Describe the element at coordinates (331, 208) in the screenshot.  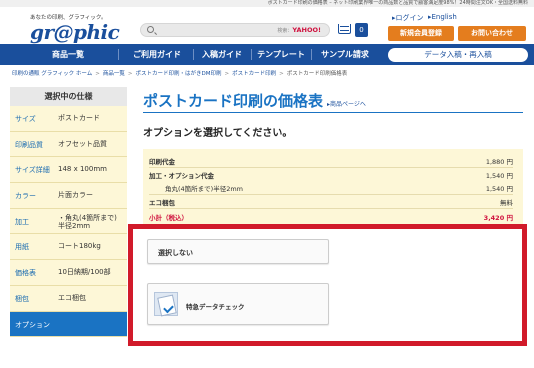
I see `price-divider` at that location.